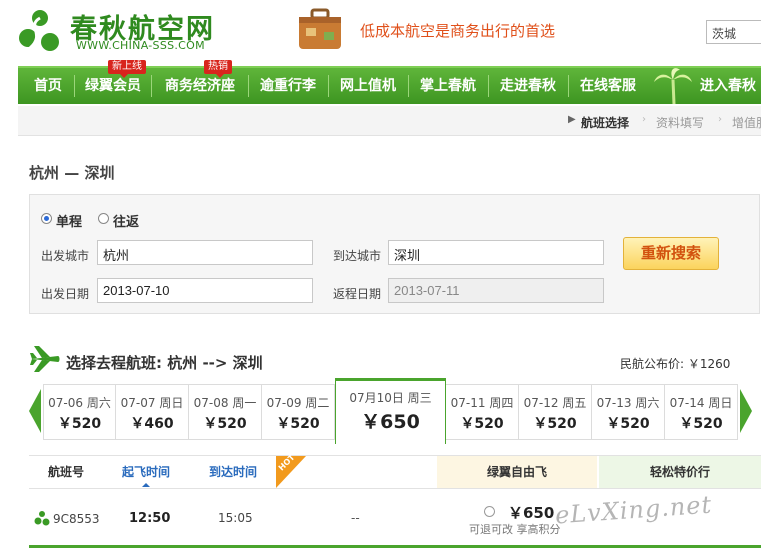  What do you see at coordinates (42, 518) in the screenshot?
I see `airline-logo-icon` at bounding box center [42, 518].